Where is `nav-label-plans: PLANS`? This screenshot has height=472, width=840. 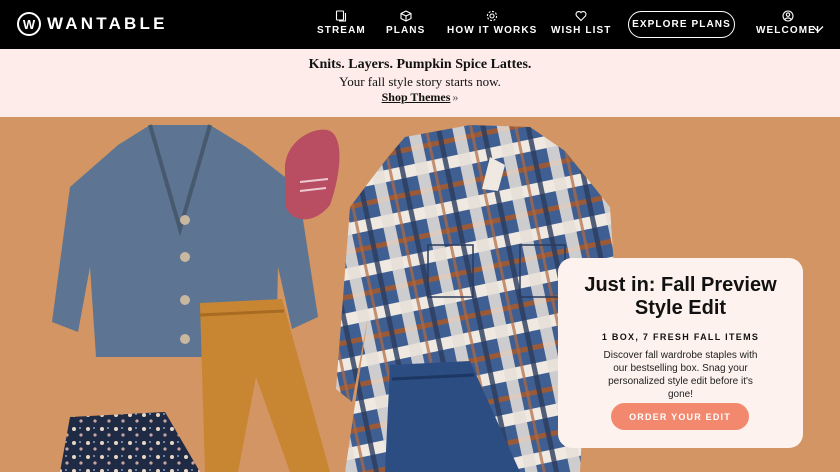
nav-label-plans: PLANS is located at coordinates (406, 30).